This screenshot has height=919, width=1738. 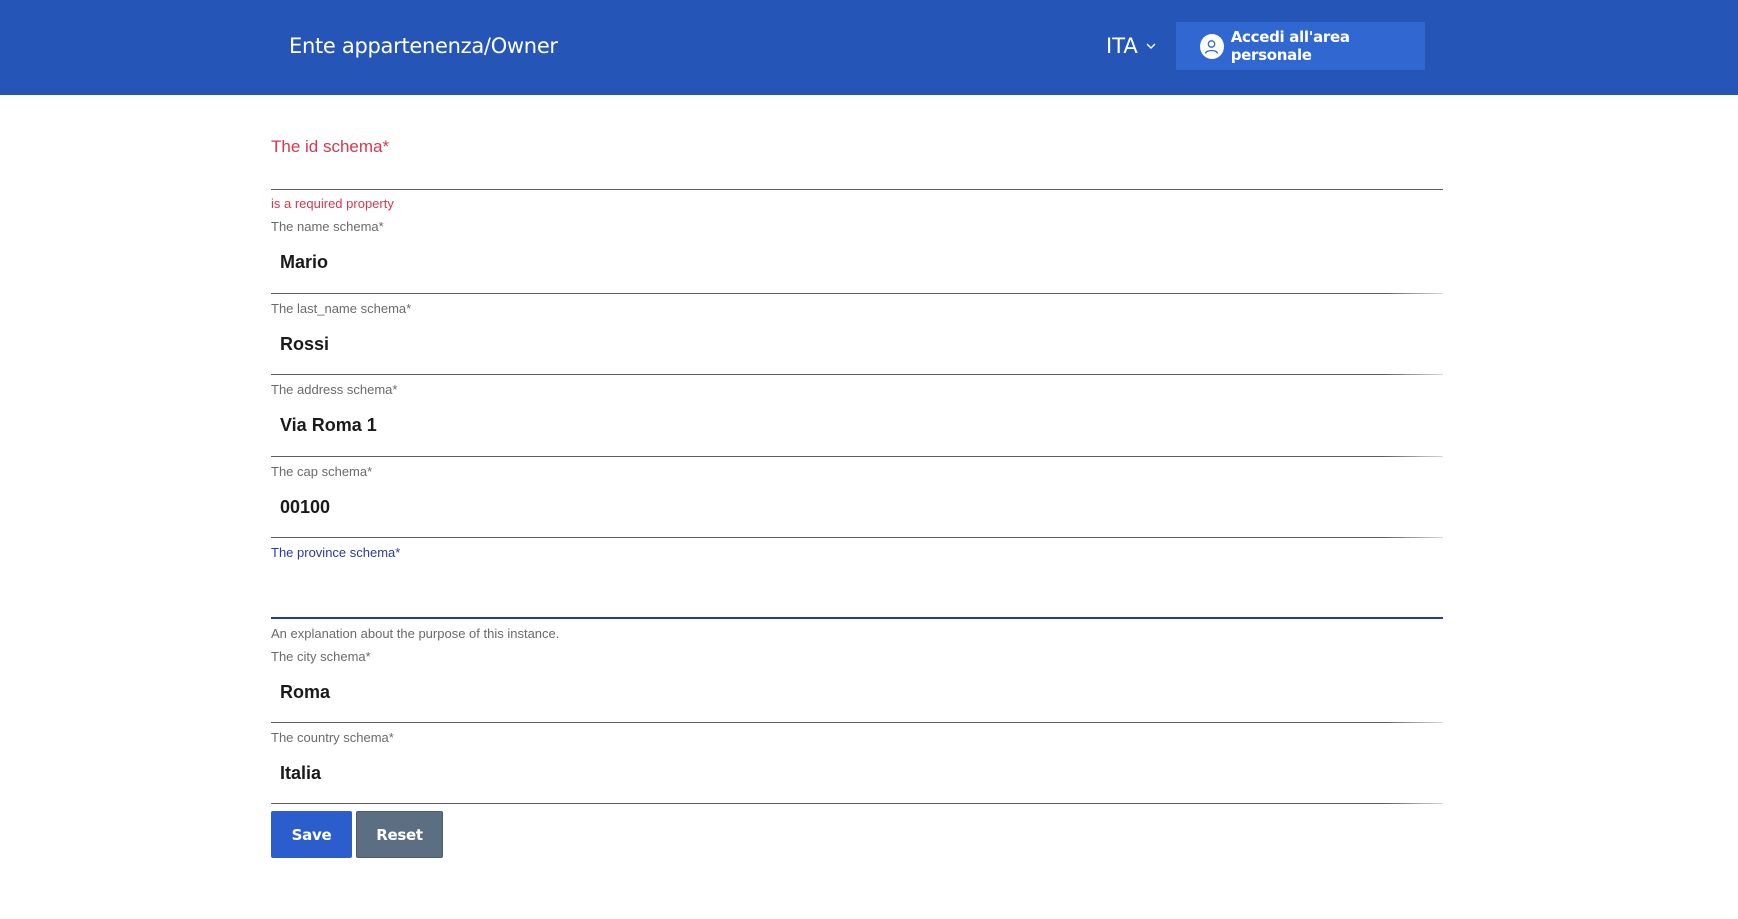 I want to click on country-input, so click(x=855, y=773).